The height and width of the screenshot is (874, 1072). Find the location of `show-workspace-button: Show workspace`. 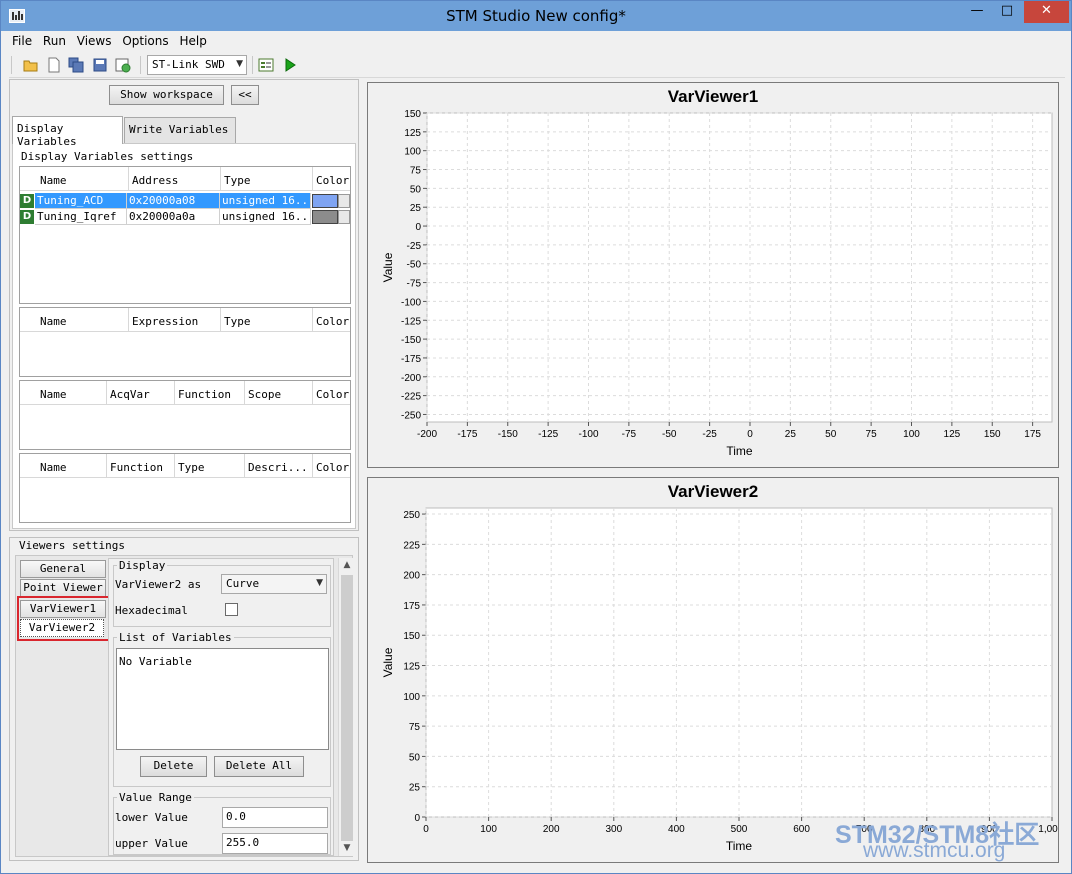

show-workspace-button: Show workspace is located at coordinates (166, 95).